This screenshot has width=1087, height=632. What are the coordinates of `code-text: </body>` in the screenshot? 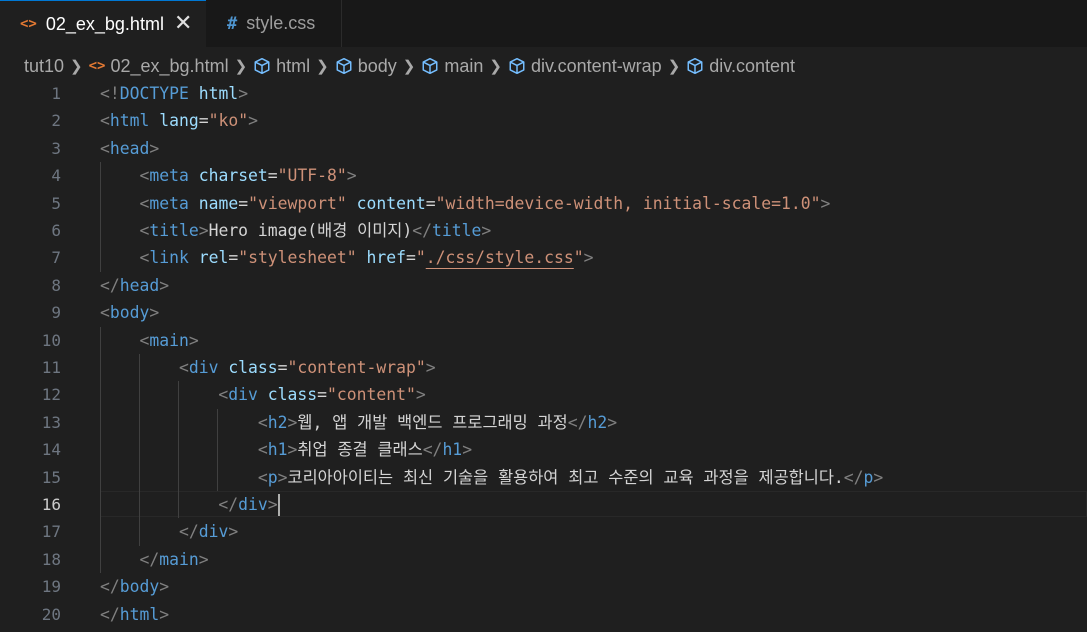 It's located at (134, 586).